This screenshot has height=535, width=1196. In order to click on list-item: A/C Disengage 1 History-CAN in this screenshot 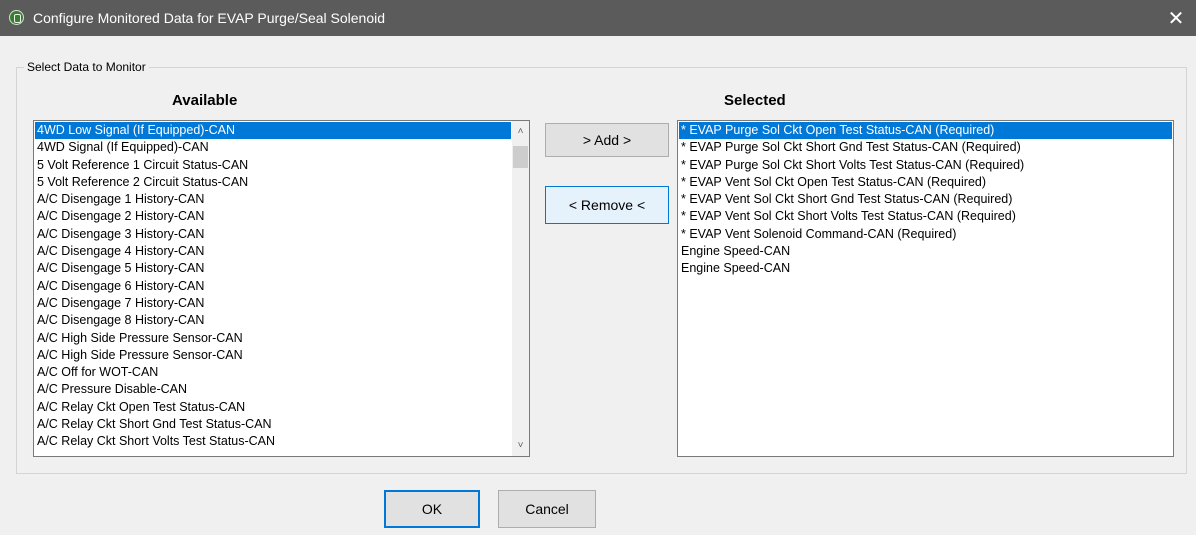, I will do `click(273, 199)`.